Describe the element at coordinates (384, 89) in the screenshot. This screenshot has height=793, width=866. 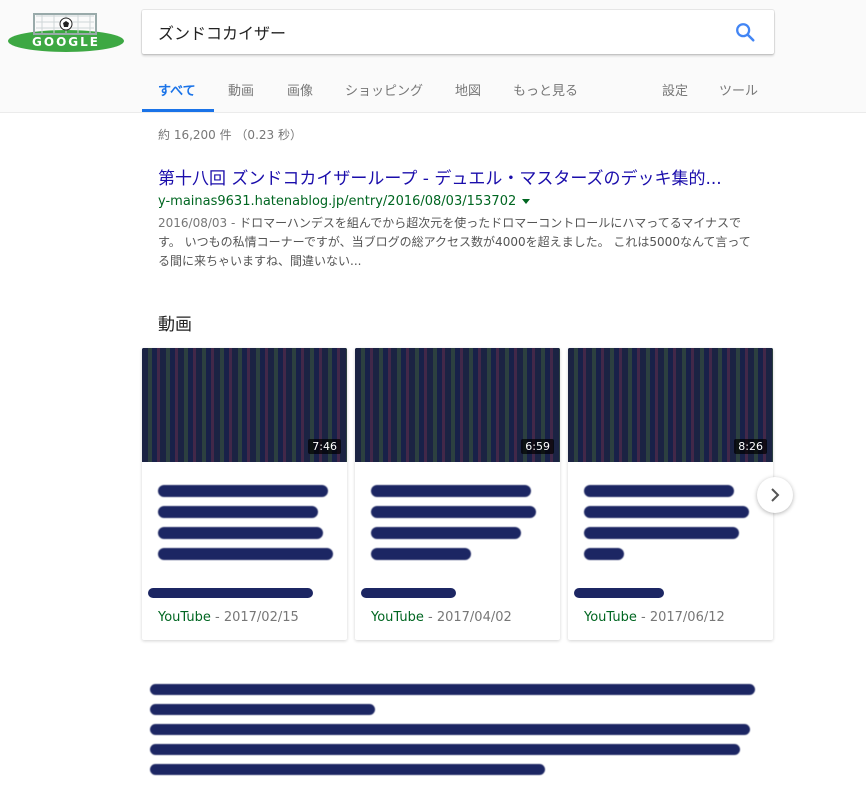
I see `tab-shopping: ショッピング` at that location.